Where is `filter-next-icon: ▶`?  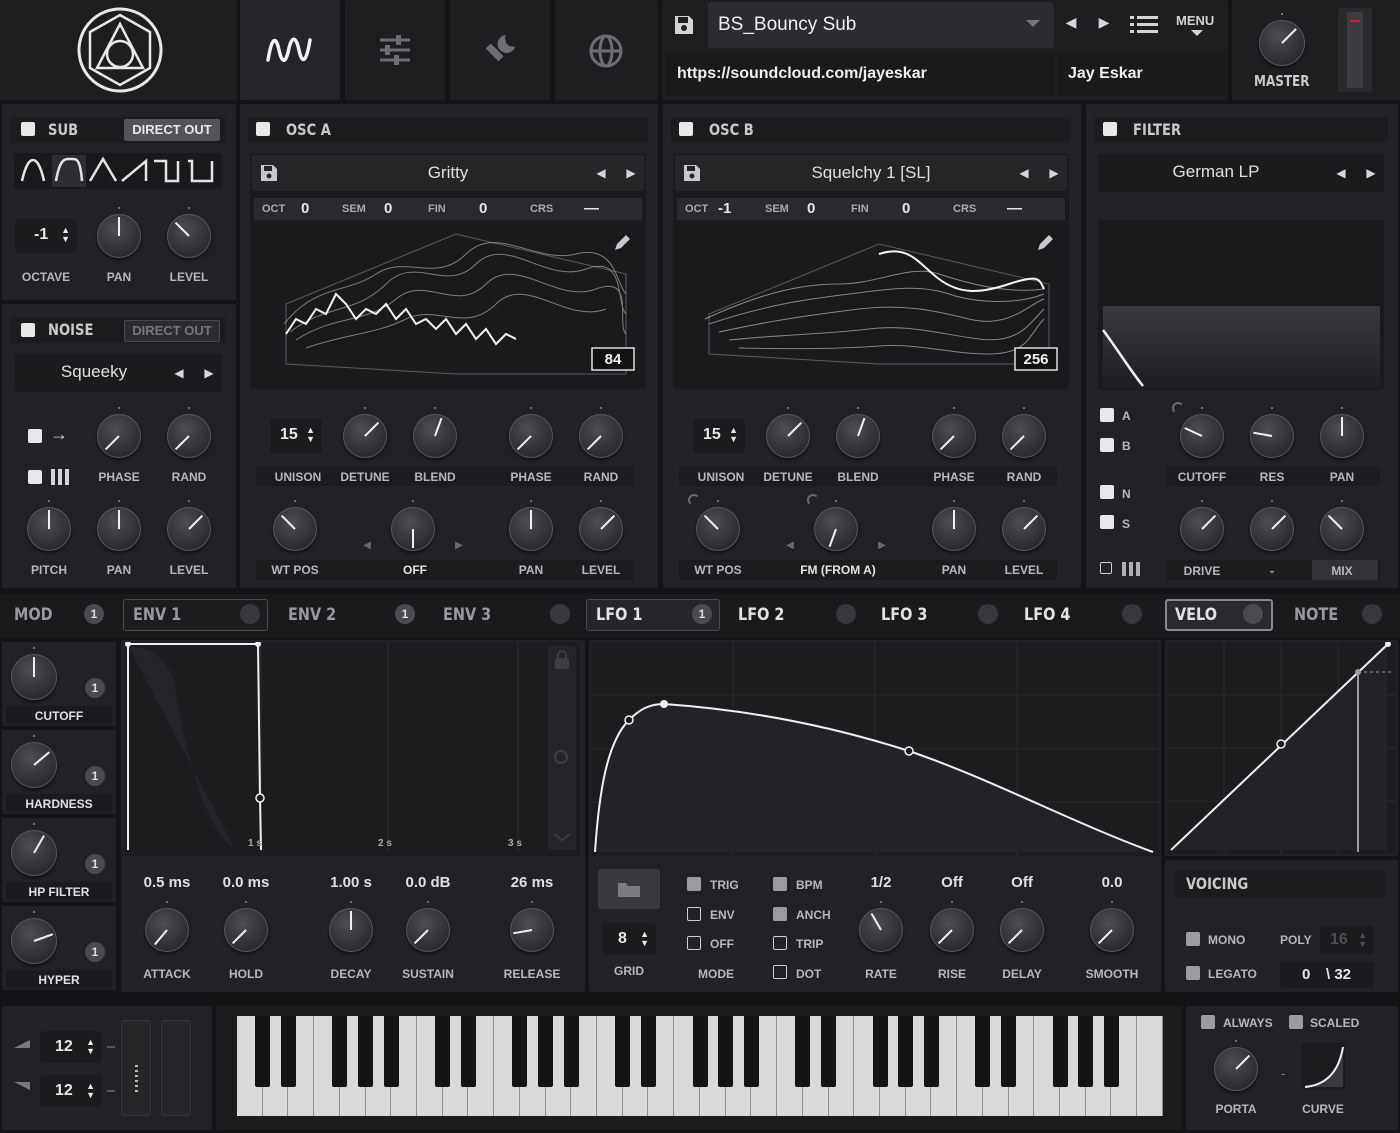 filter-next-icon: ▶ is located at coordinates (1371, 173).